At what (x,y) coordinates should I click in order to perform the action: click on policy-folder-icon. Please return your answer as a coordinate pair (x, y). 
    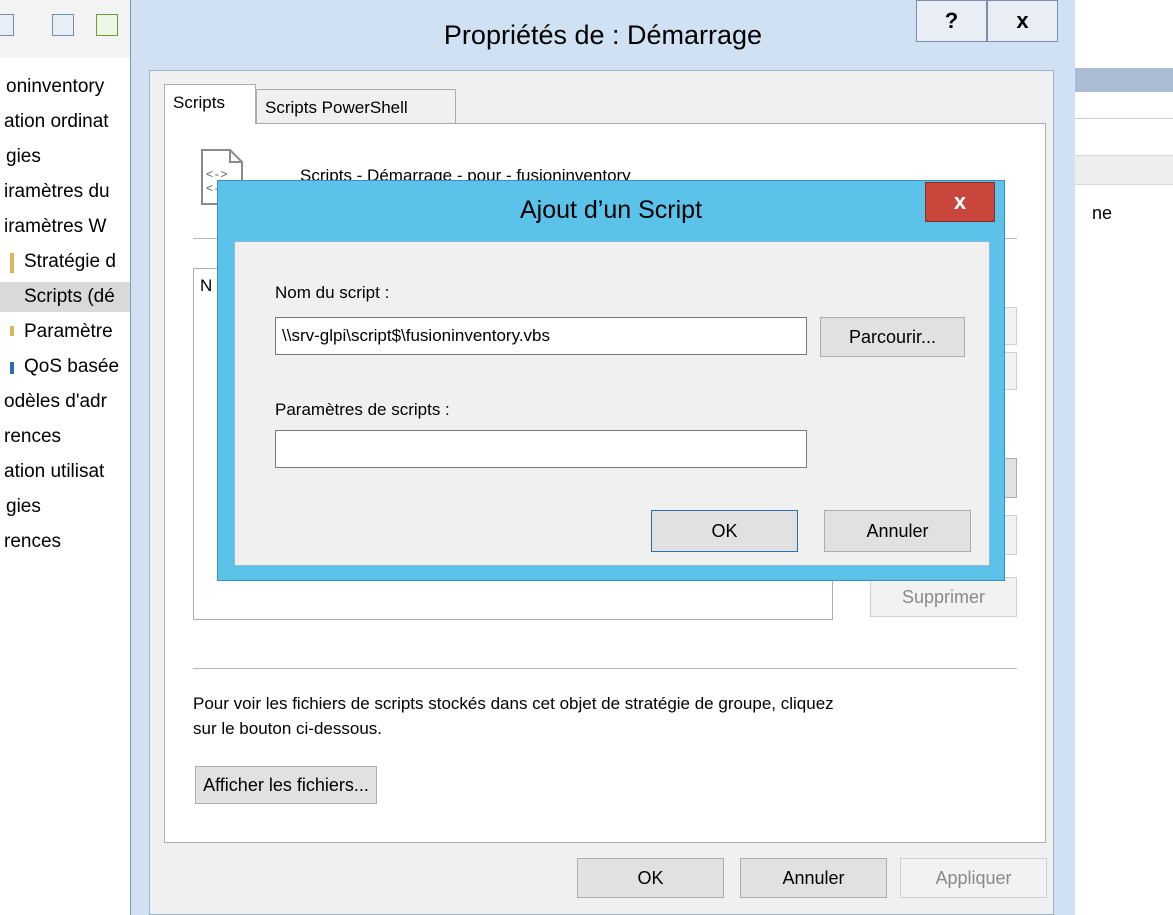
    Looking at the image, I should click on (12, 263).